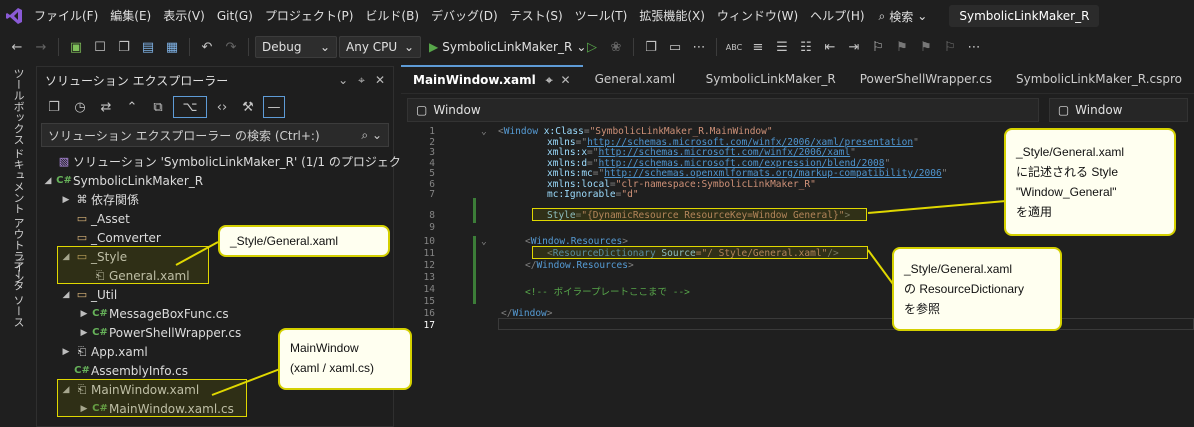  What do you see at coordinates (345, 359) in the screenshot?
I see `callout-mainwindow: MainWindow (xaml / xaml.cs)` at bounding box center [345, 359].